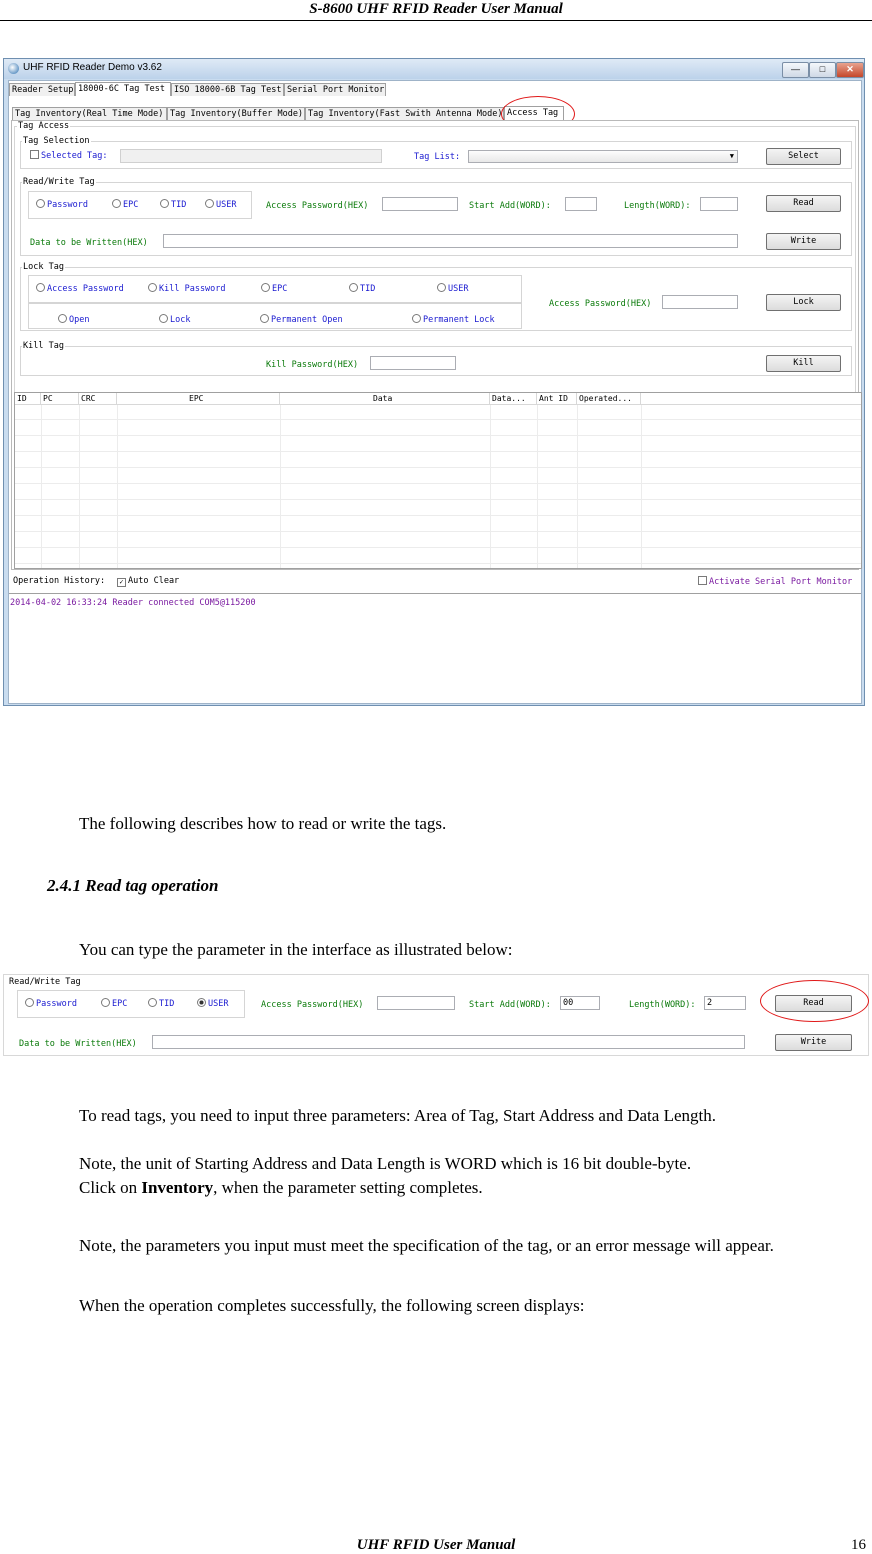 The image size is (872, 1554). I want to click on radio-password-label: Password, so click(67, 205).